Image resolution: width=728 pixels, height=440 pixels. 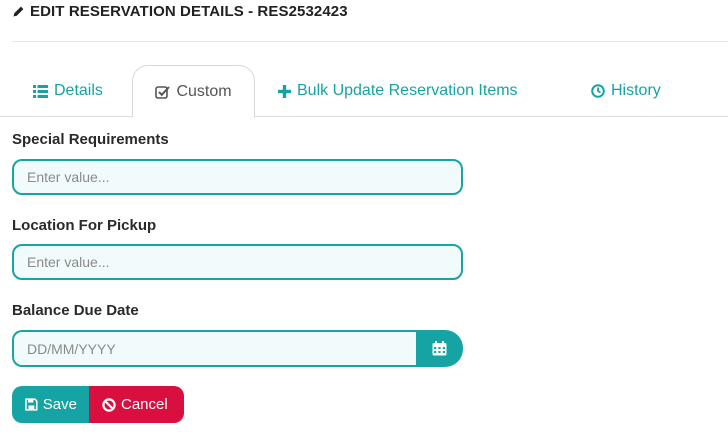 I want to click on tab-bulk-update-label: Bulk Update Reservation Items, so click(x=407, y=90).